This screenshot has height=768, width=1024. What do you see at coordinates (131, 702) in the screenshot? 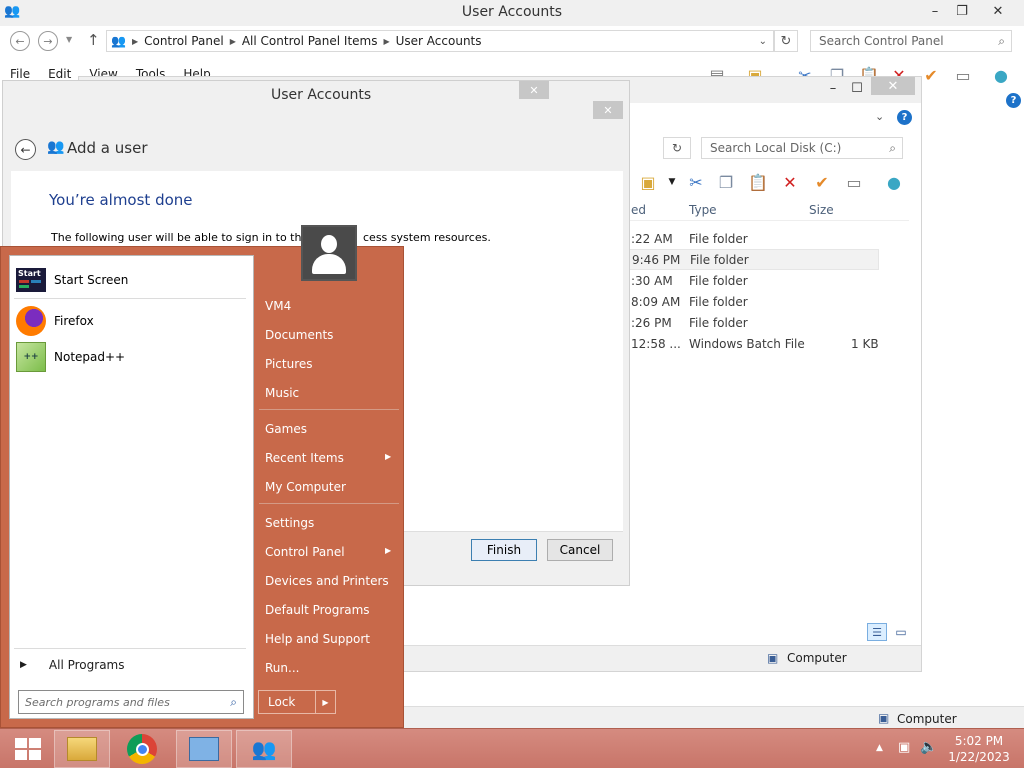
I see `start-search-input: Search programs and files ⌕` at bounding box center [131, 702].